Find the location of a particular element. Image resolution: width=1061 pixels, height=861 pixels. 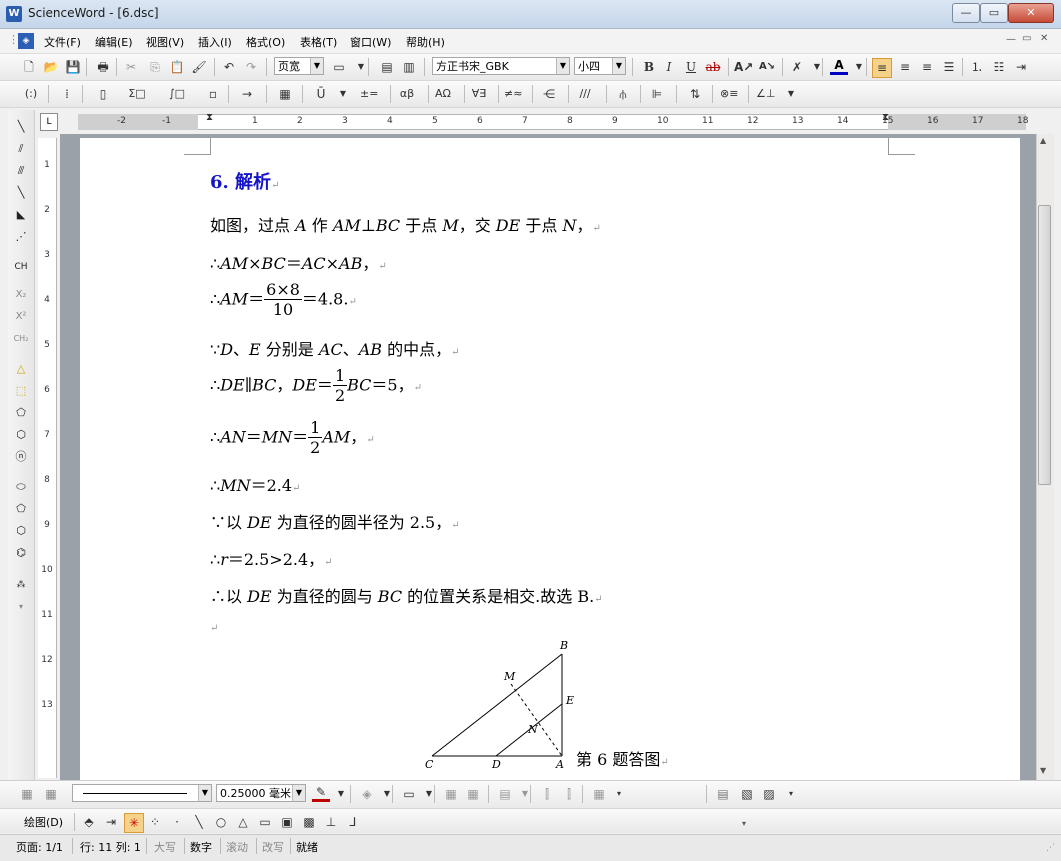

scroll-up-icon: ▲ is located at coordinates (1043, 140).